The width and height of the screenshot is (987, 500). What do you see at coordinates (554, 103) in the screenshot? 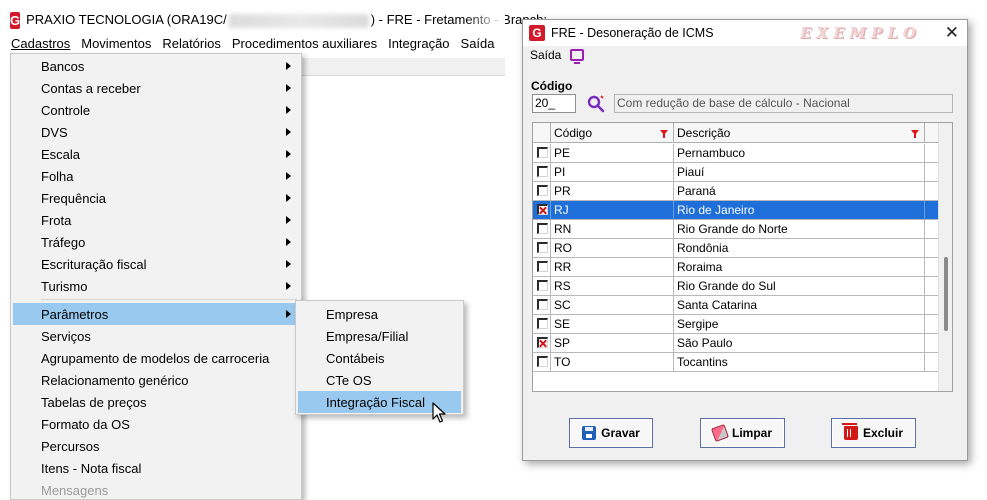
I see `codigo-input: 20_` at bounding box center [554, 103].